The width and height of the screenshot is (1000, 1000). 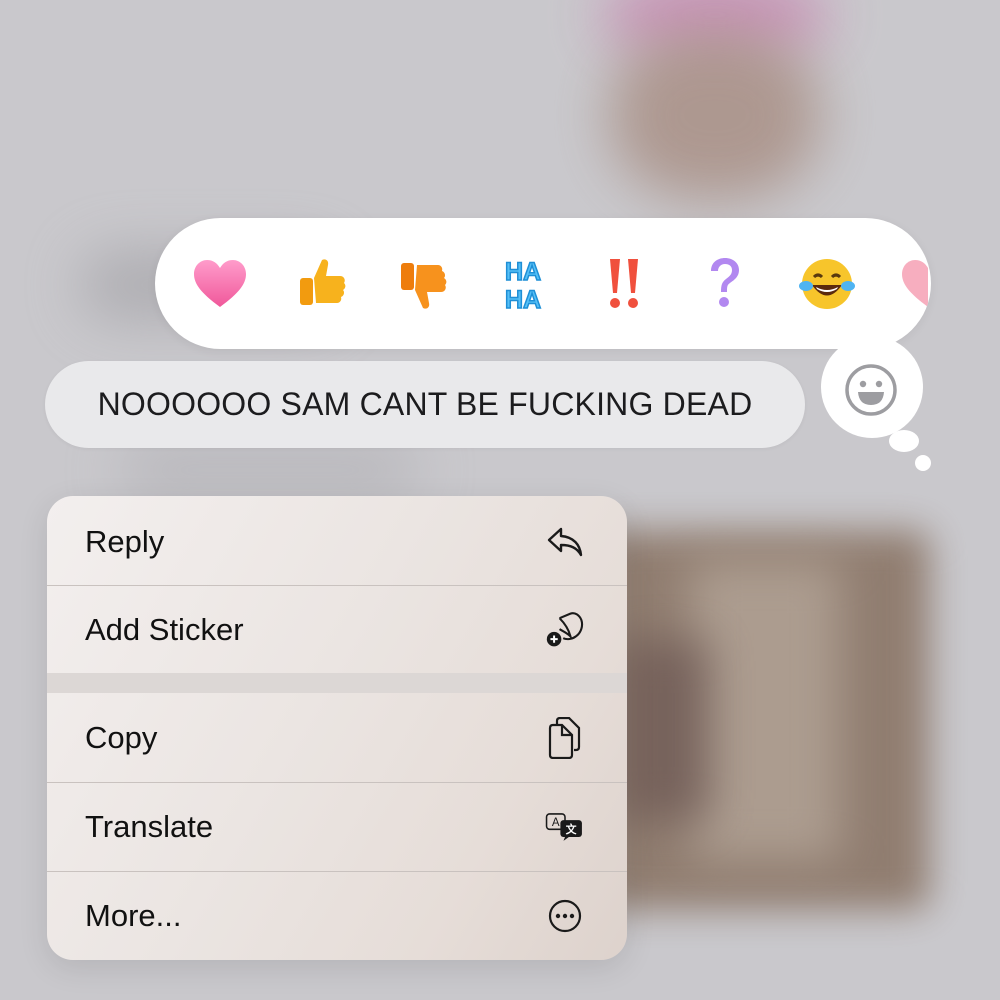 I want to click on reaction-bar-tail-dot, so click(x=904, y=441).